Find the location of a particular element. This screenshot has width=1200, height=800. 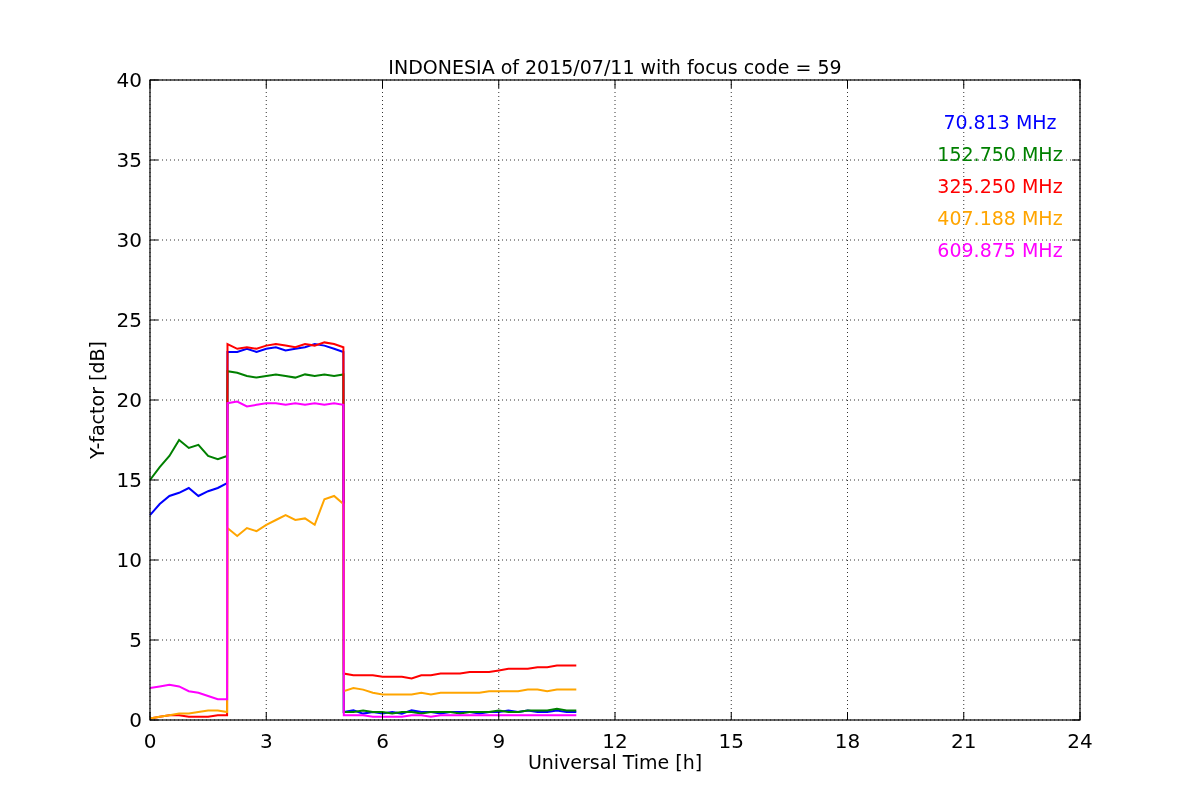

legend-label: 325.250 MHz is located at coordinates (1000, 186).